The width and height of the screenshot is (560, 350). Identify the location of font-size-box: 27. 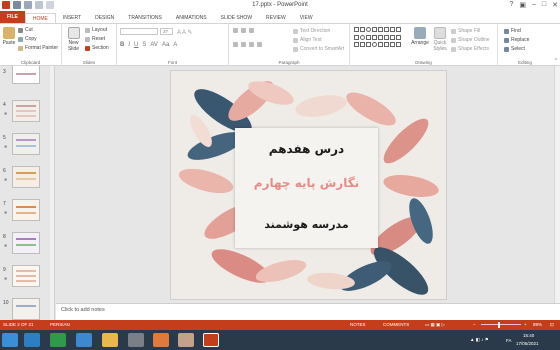
(166, 31).